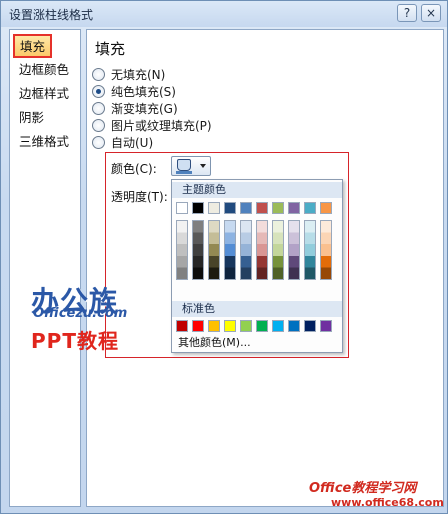  What do you see at coordinates (224, 14) in the screenshot?
I see `title-bar: 设置涨柱线格式 ? ×` at bounding box center [224, 14].